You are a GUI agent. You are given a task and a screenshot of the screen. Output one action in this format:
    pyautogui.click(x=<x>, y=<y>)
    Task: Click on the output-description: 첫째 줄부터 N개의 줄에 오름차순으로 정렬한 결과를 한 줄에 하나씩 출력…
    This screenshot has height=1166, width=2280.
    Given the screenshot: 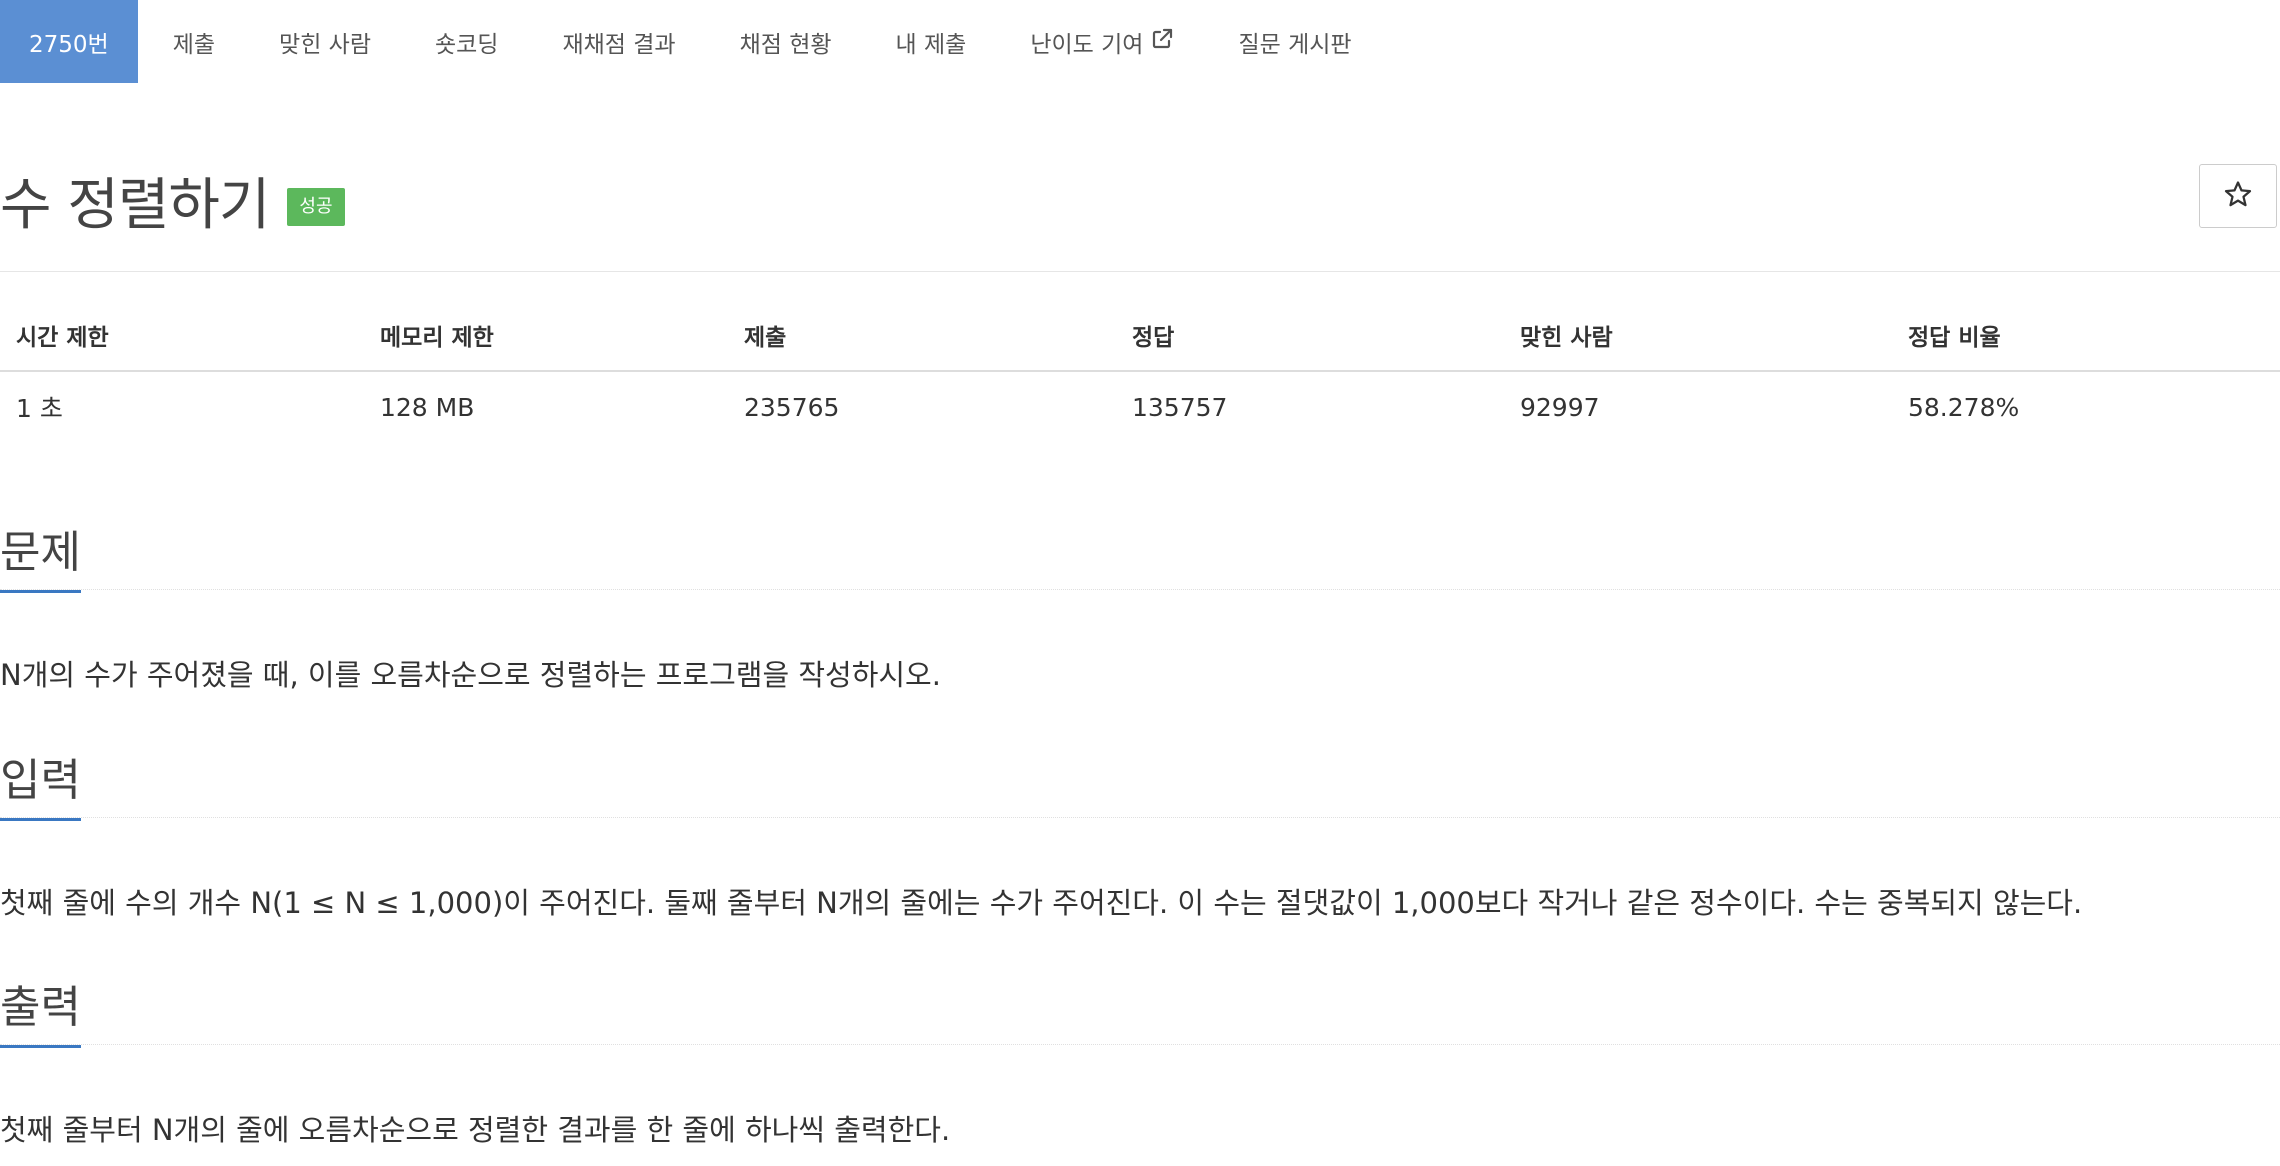 What is the action you would take?
    pyautogui.click(x=475, y=1130)
    